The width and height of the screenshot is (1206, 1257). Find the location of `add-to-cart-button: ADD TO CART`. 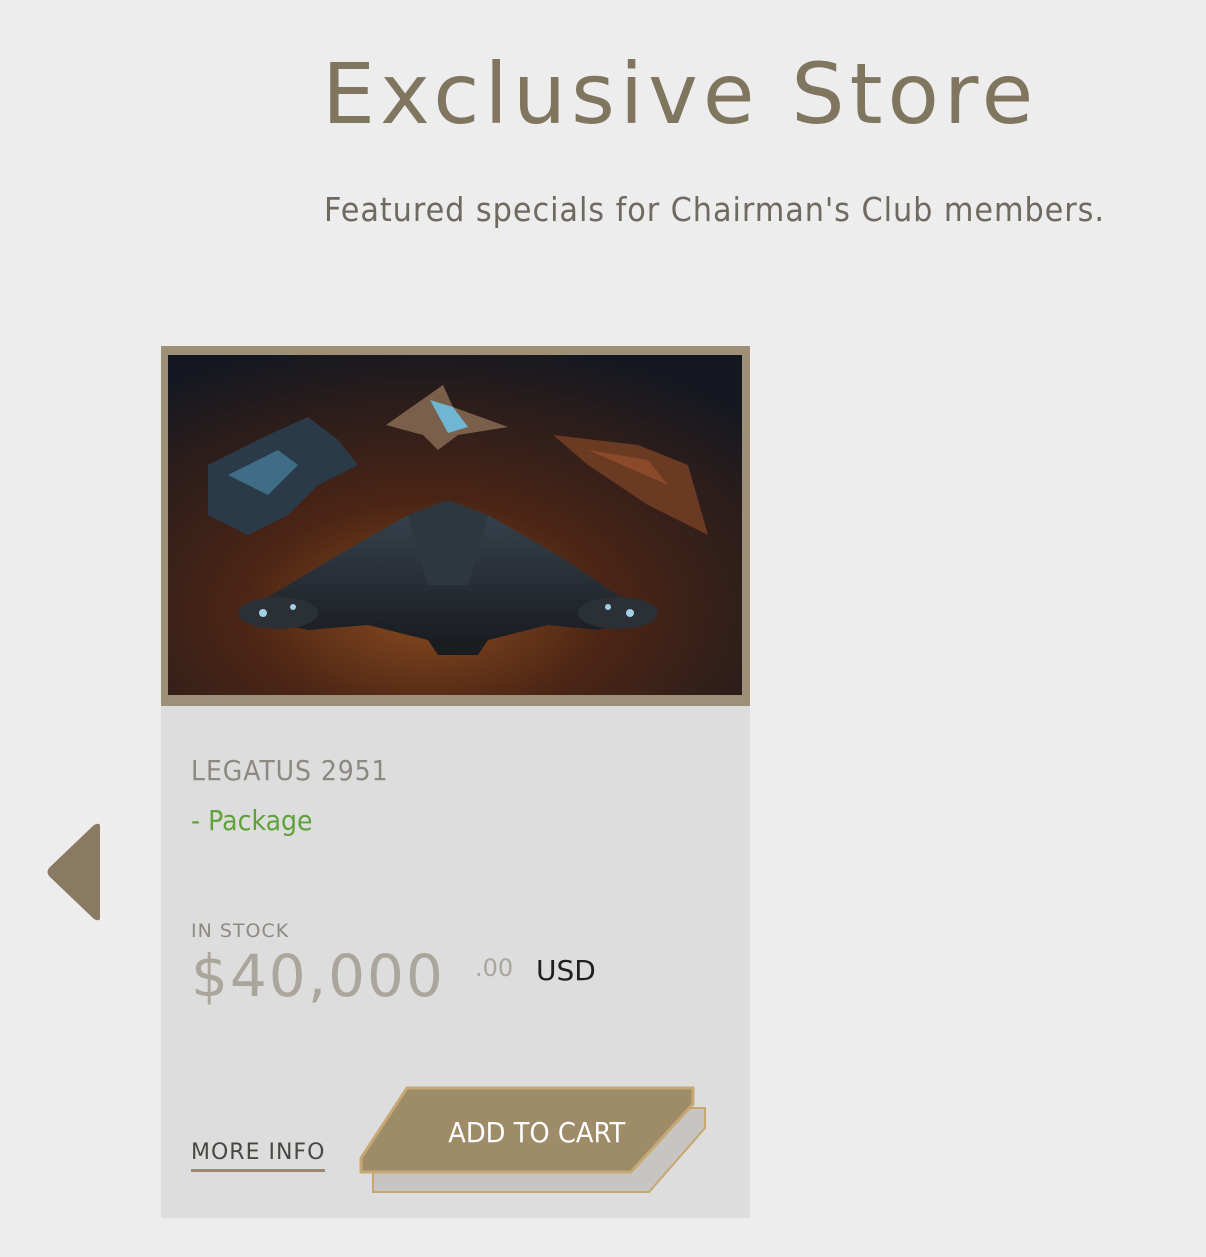

add-to-cart-button: ADD TO CART is located at coordinates (534, 1142).